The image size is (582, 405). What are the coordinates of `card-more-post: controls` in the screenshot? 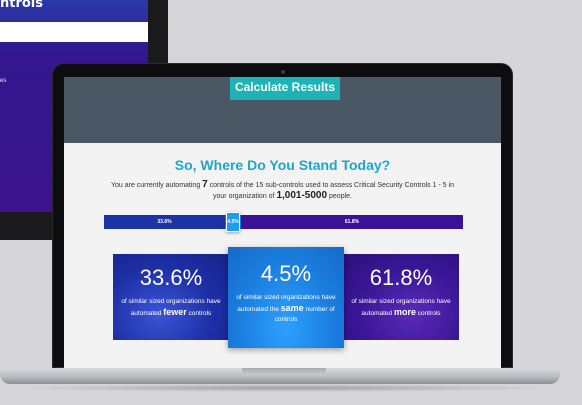 It's located at (429, 313).